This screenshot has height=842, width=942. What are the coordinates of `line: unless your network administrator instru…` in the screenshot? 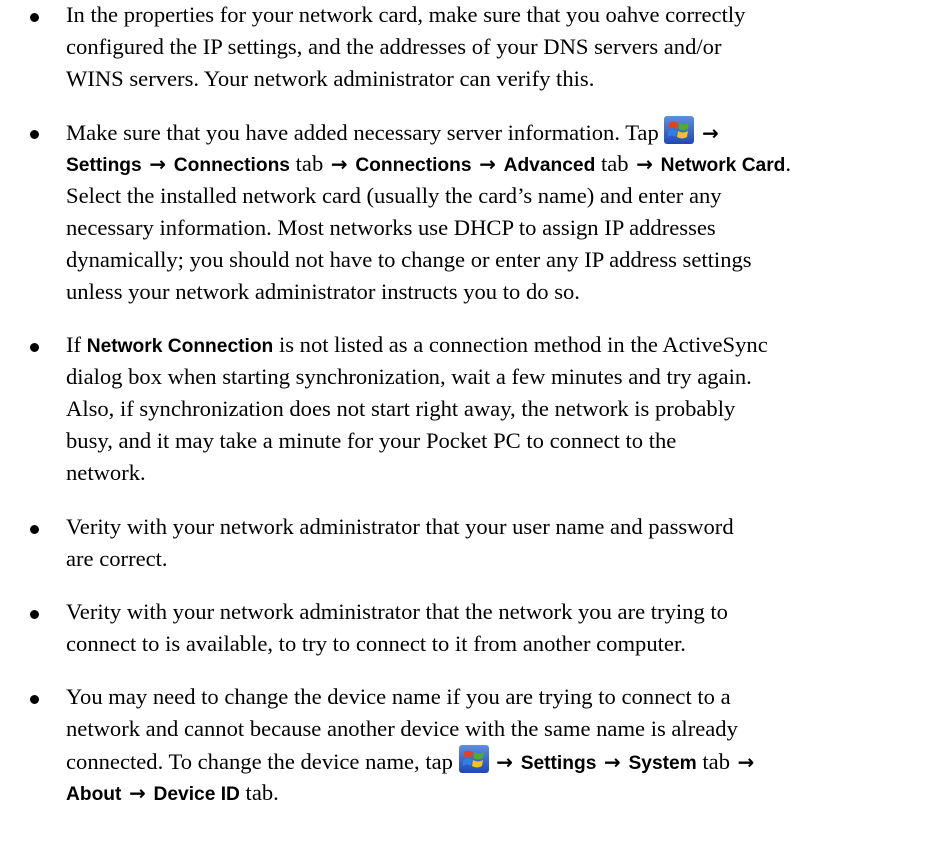 It's located at (323, 291).